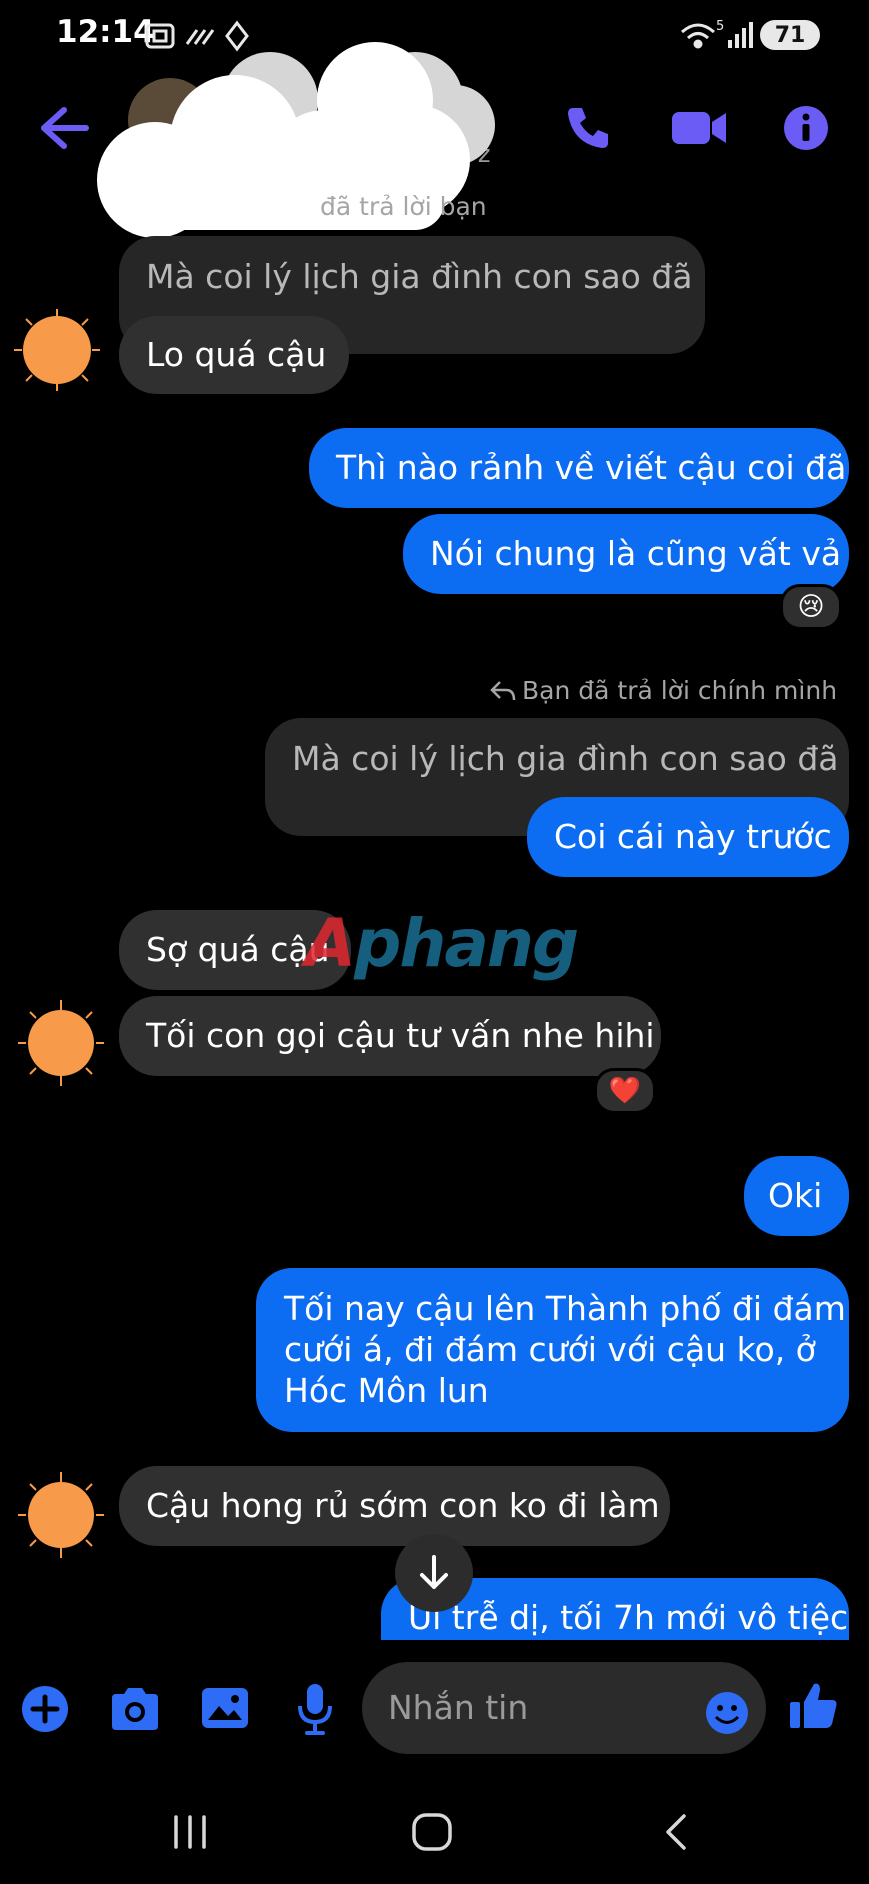 The height and width of the screenshot is (1884, 869). What do you see at coordinates (466, 943) in the screenshot?
I see `watermark-part: phang` at bounding box center [466, 943].